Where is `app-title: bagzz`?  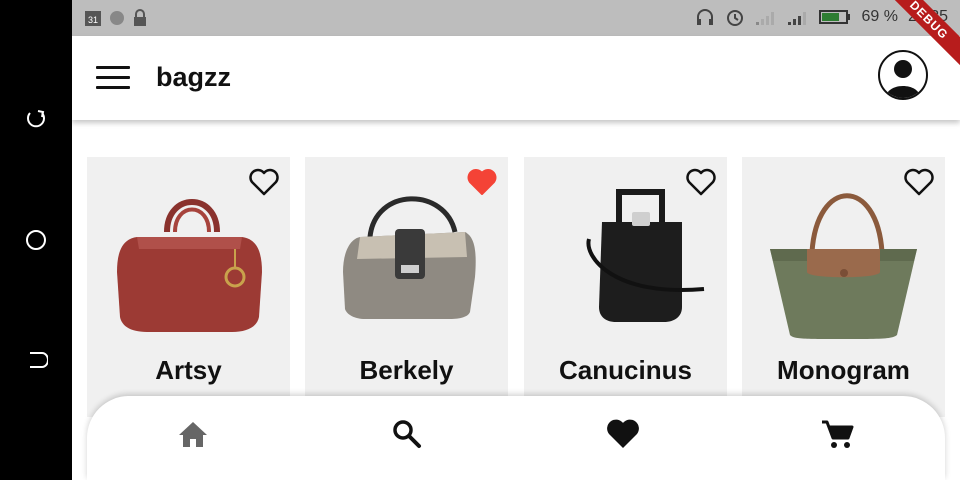 app-title: bagzz is located at coordinates (194, 77).